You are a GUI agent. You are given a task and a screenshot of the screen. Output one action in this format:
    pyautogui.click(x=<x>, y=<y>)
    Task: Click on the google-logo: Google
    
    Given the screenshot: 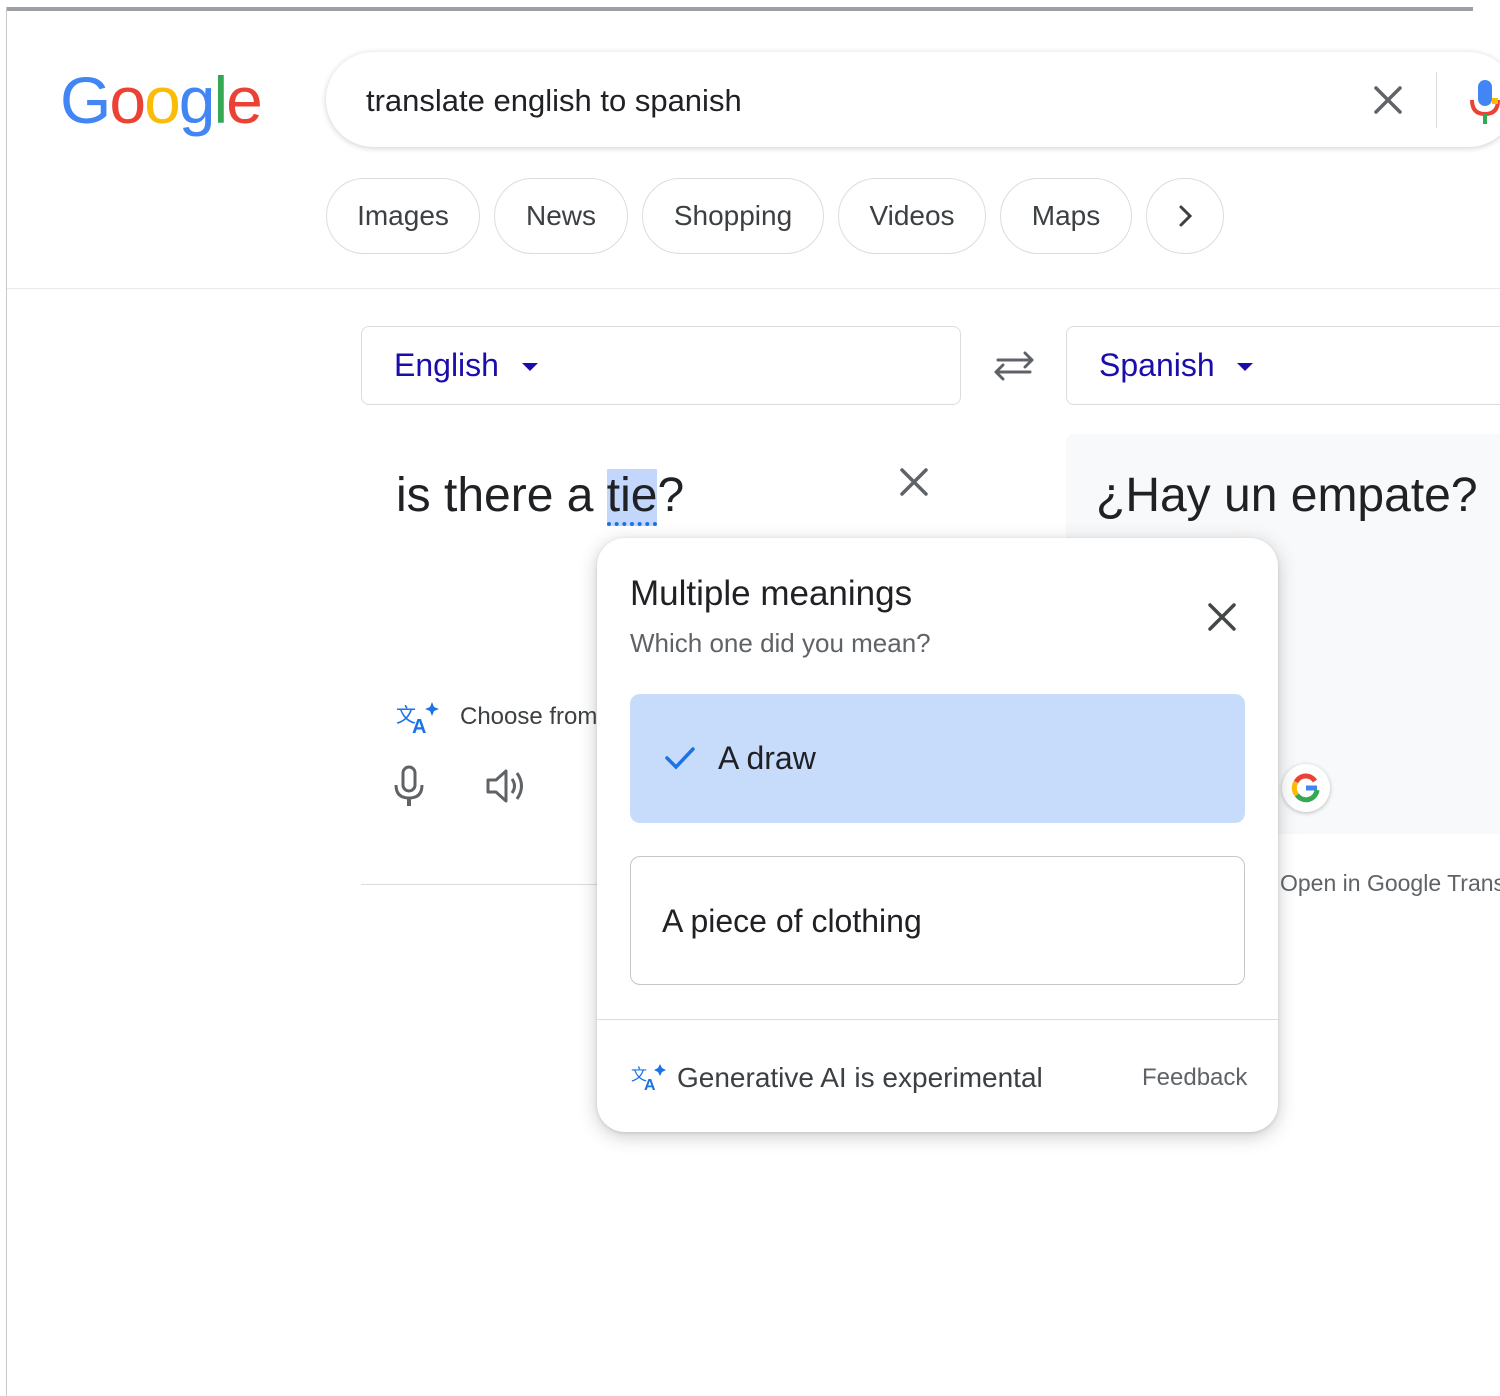 What is the action you would take?
    pyautogui.click(x=161, y=100)
    